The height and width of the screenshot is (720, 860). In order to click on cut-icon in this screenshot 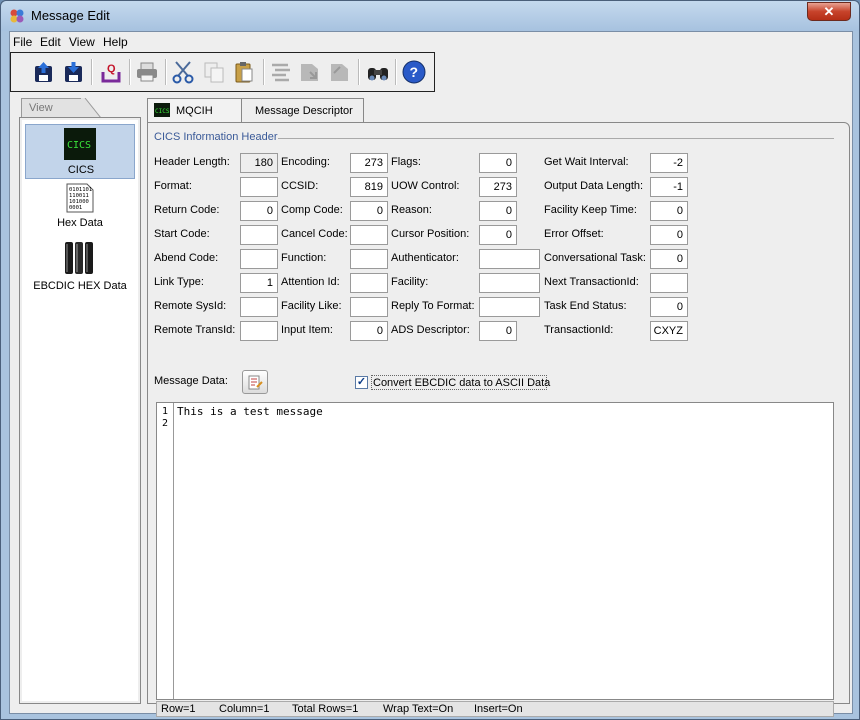, I will do `click(183, 72)`.